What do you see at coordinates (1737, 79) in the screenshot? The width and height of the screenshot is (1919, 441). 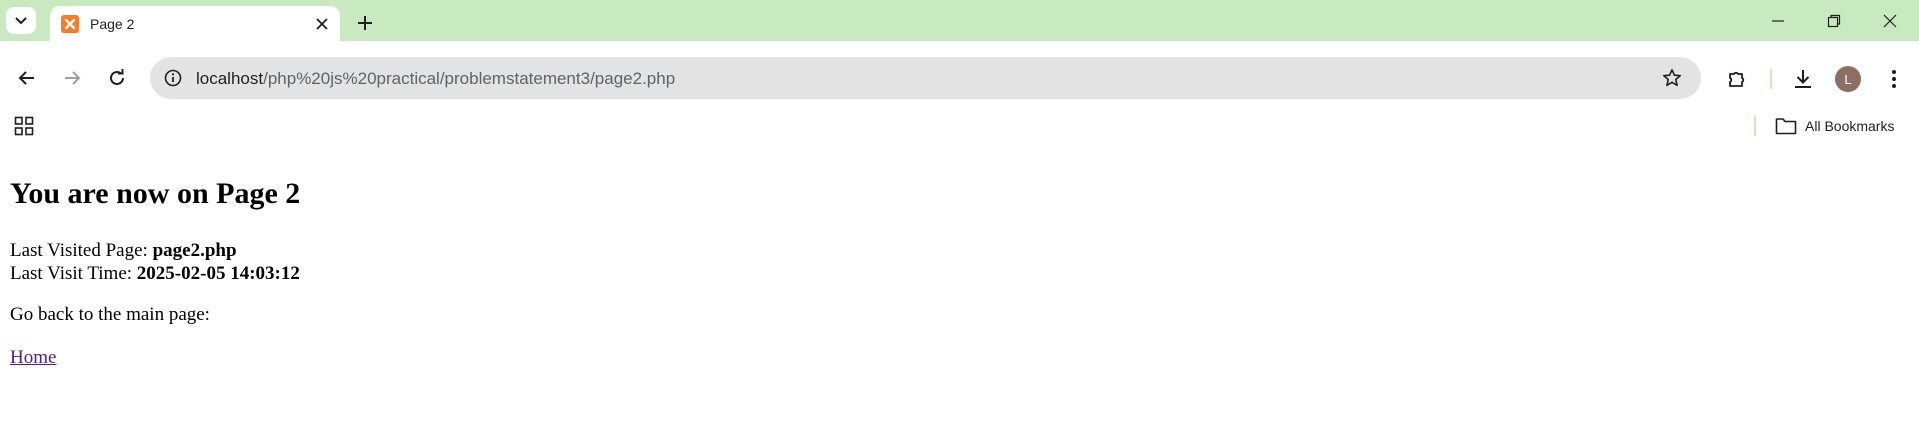 I see `extensions-puzzle-icon` at bounding box center [1737, 79].